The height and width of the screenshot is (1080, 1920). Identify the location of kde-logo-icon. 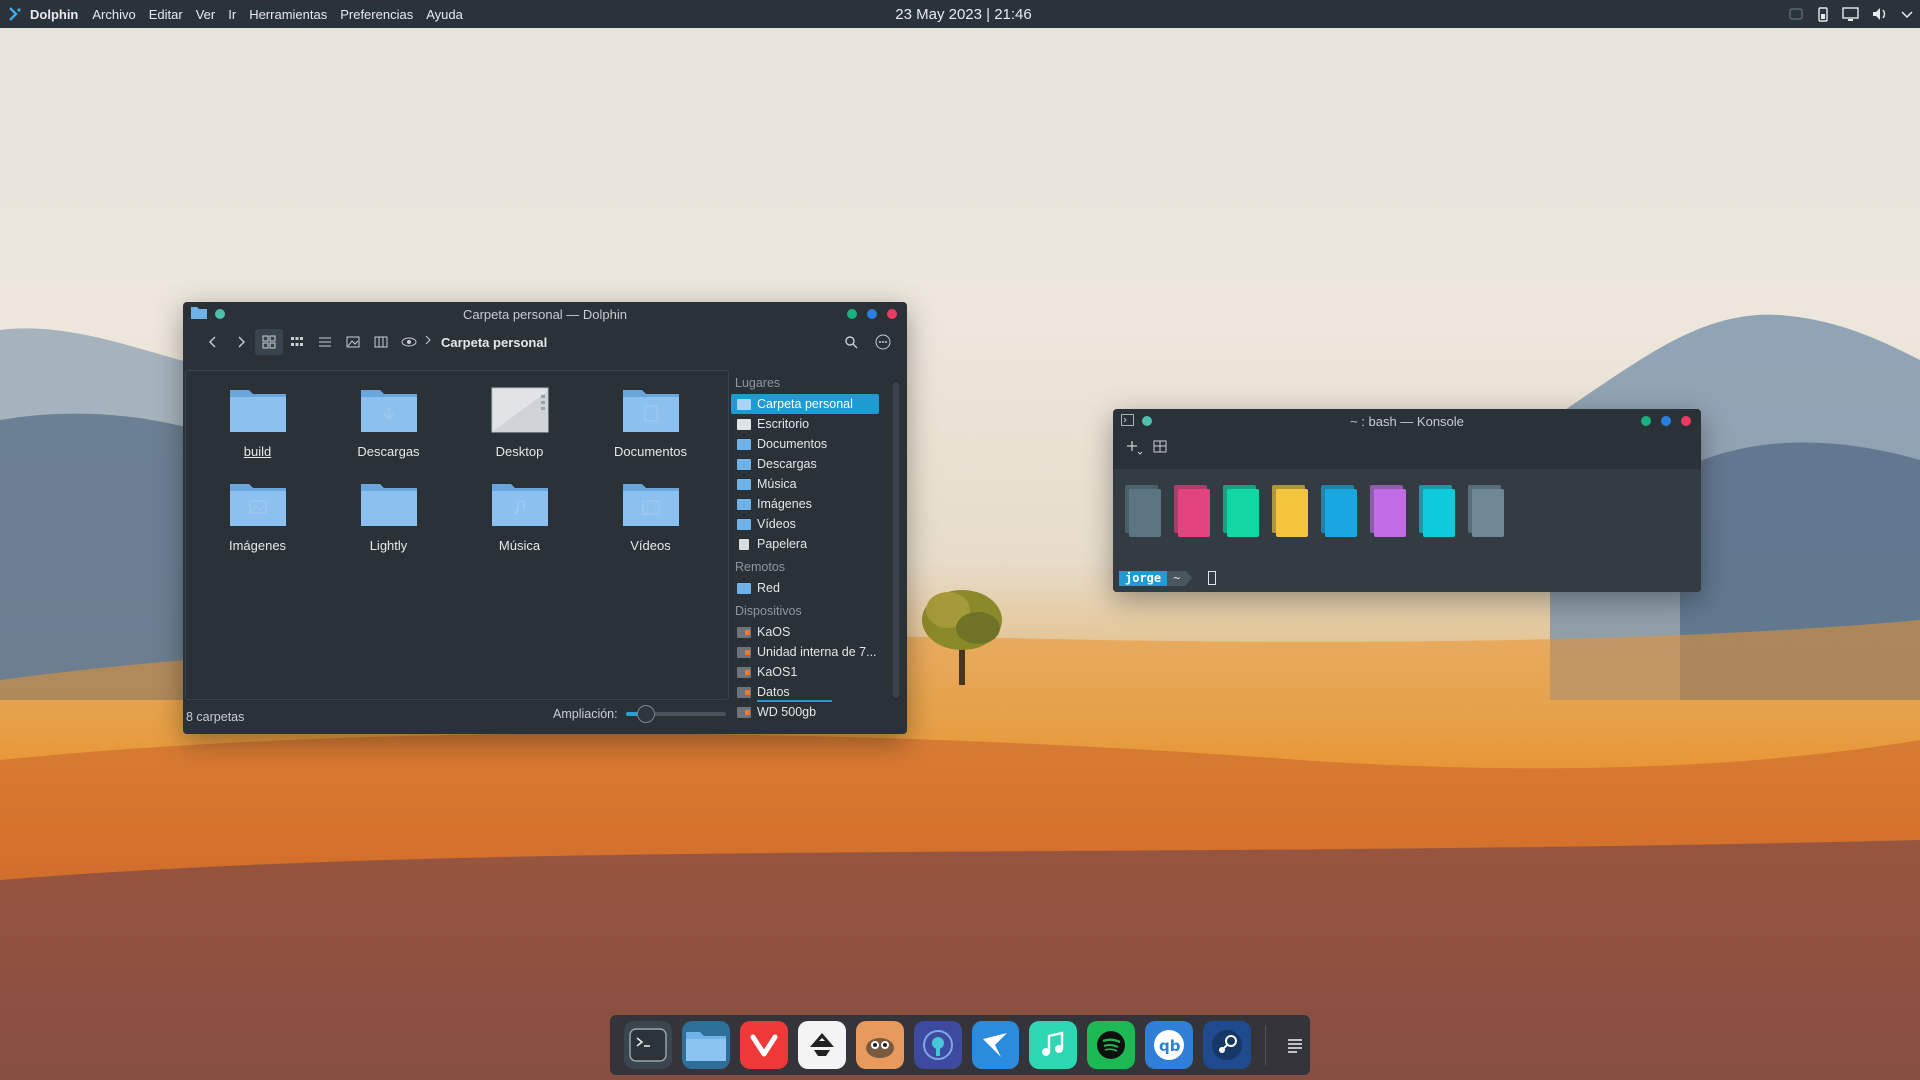
(15, 14).